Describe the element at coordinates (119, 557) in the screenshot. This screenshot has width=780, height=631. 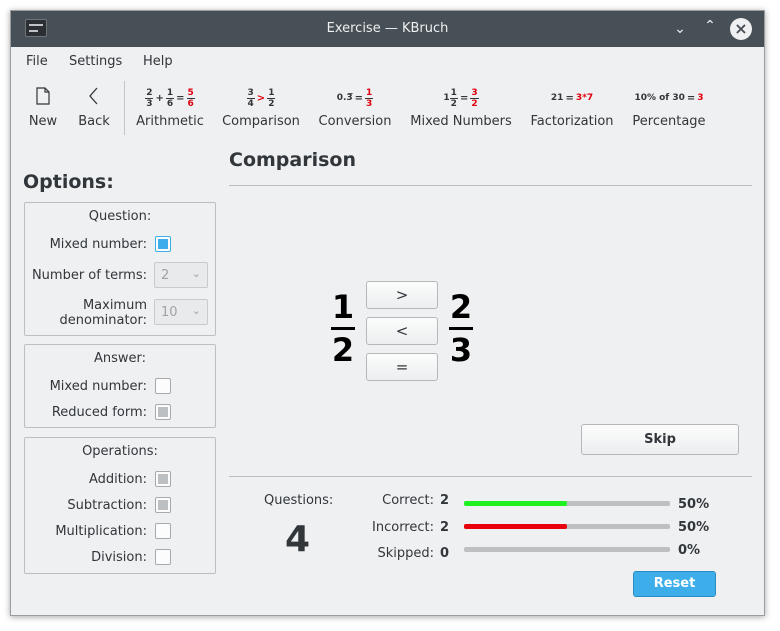
I see `division-label: Division:` at that location.